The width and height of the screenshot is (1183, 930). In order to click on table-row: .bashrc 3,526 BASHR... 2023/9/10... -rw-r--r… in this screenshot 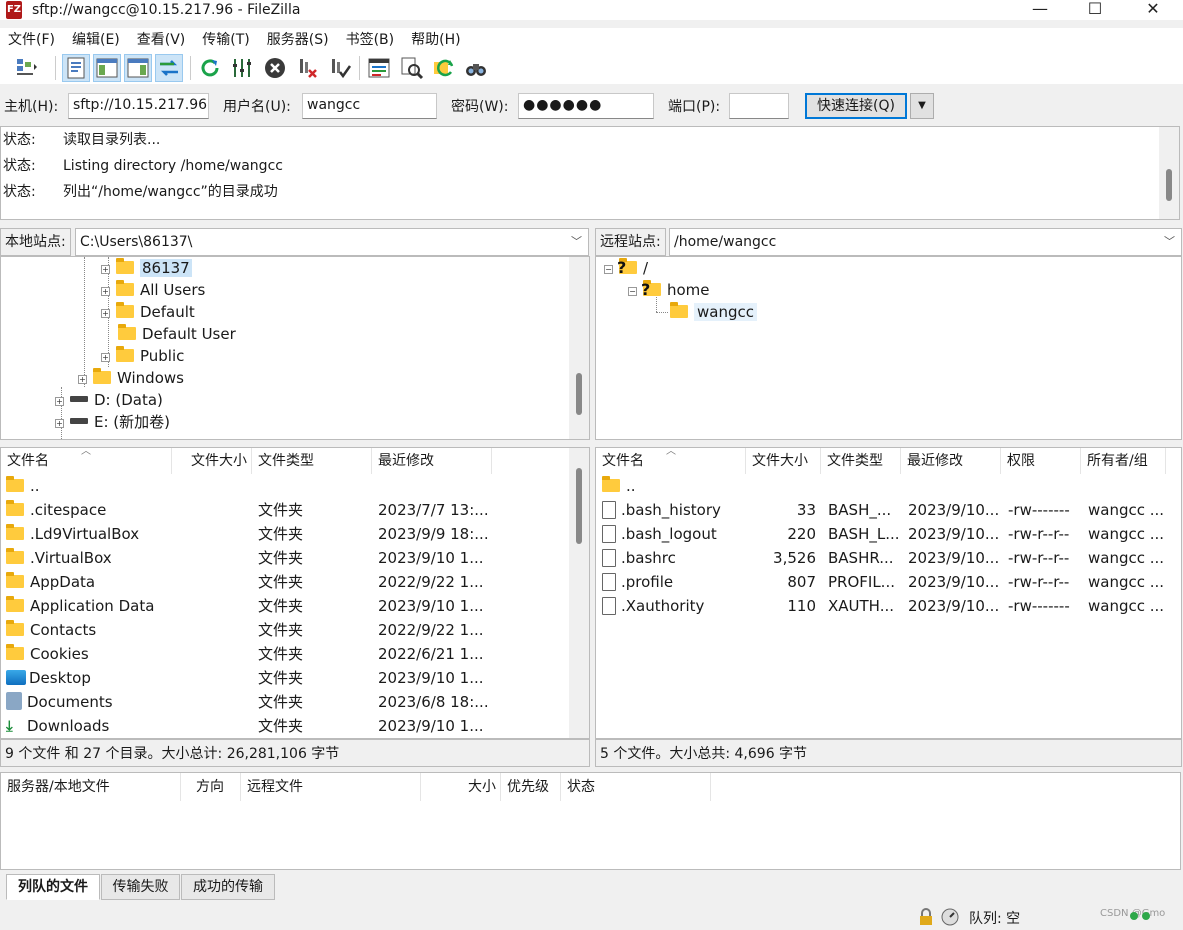, I will do `click(888, 558)`.